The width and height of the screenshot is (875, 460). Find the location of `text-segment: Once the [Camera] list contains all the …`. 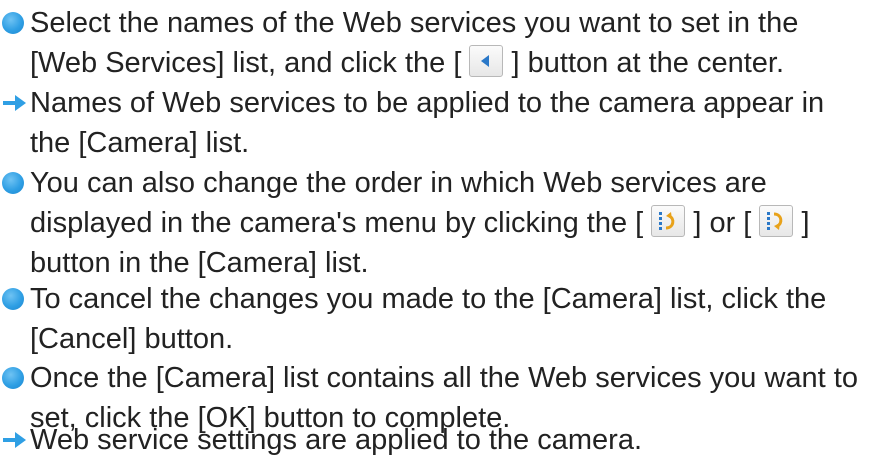

text-segment: Once the [Camera] list contains all the … is located at coordinates (444, 378).